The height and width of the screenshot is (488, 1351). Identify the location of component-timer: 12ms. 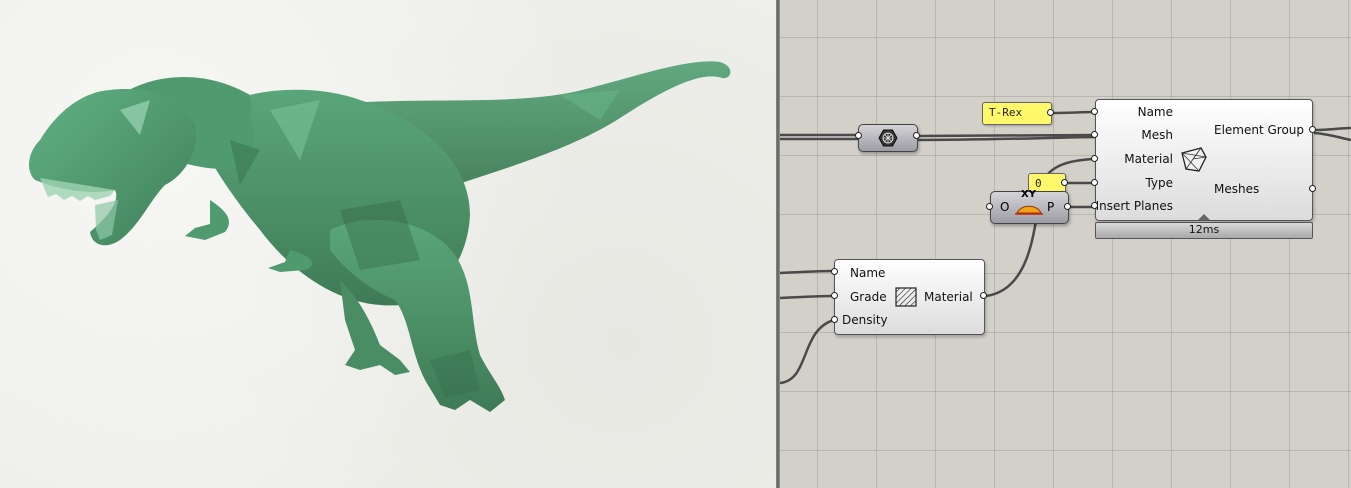
(1204, 230).